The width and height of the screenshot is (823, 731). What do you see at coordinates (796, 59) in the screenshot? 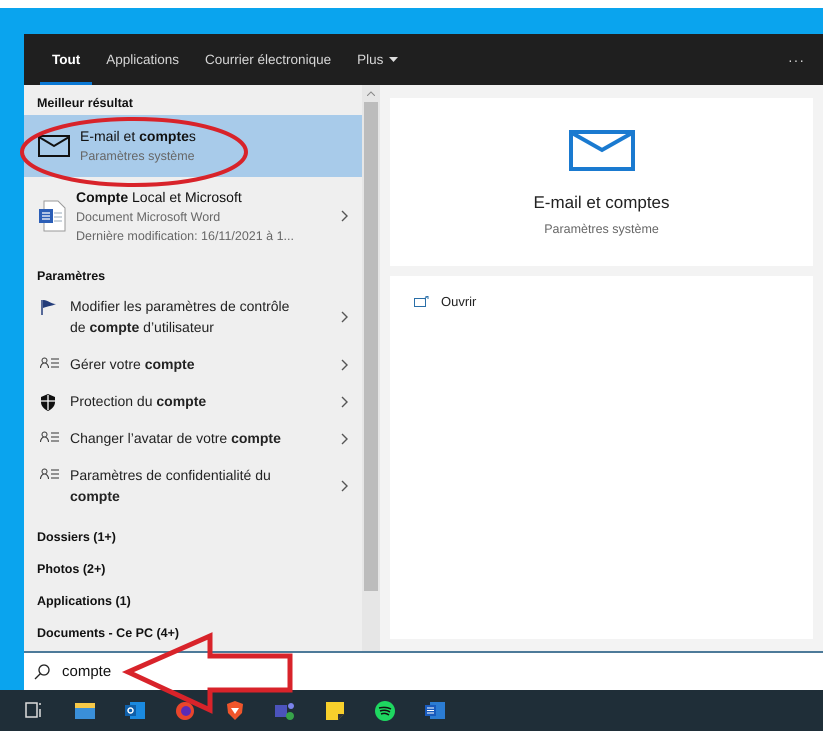
I see `more-button: ···` at bounding box center [796, 59].